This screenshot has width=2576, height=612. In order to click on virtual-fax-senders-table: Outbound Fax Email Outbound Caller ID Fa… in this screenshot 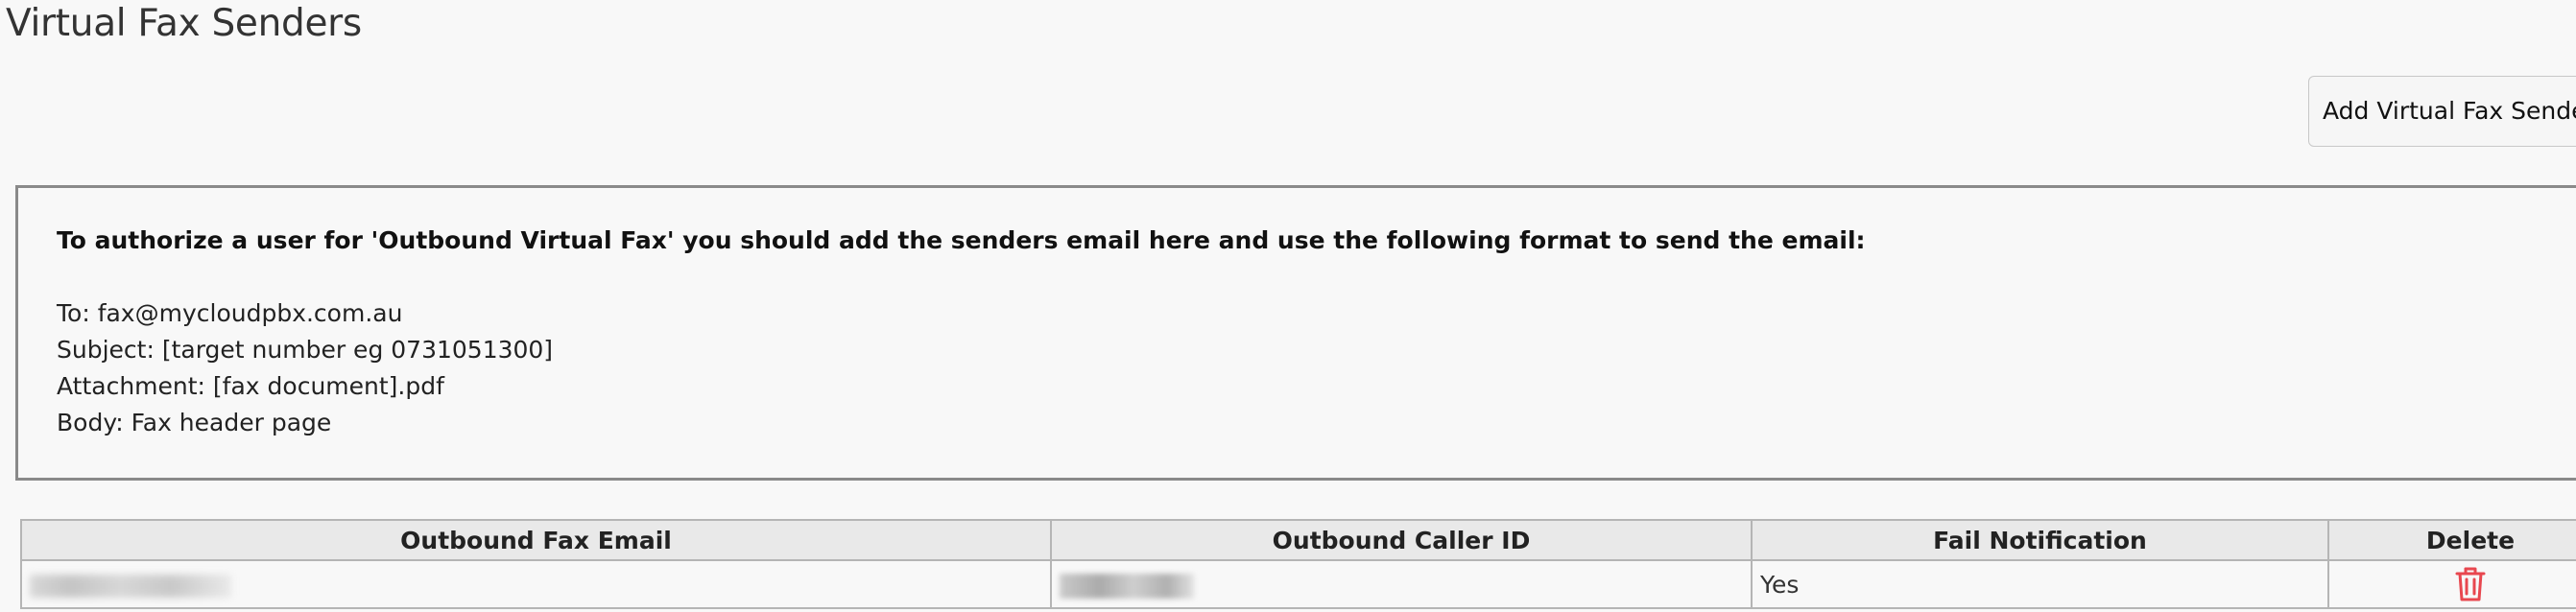, I will do `click(1298, 564)`.